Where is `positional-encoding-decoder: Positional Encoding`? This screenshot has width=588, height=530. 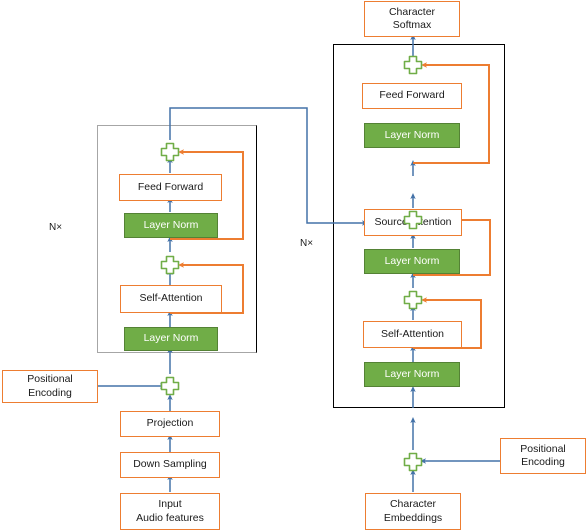 positional-encoding-decoder: Positional Encoding is located at coordinates (543, 456).